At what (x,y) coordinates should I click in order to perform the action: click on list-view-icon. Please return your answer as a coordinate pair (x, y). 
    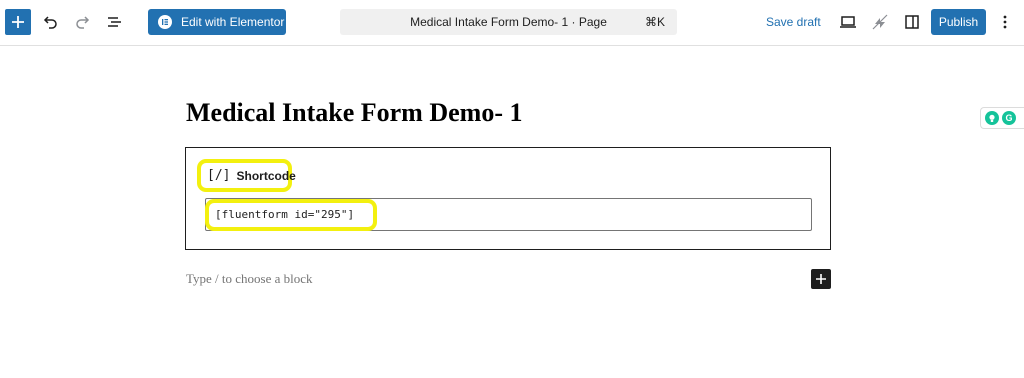
    Looking at the image, I should click on (114, 22).